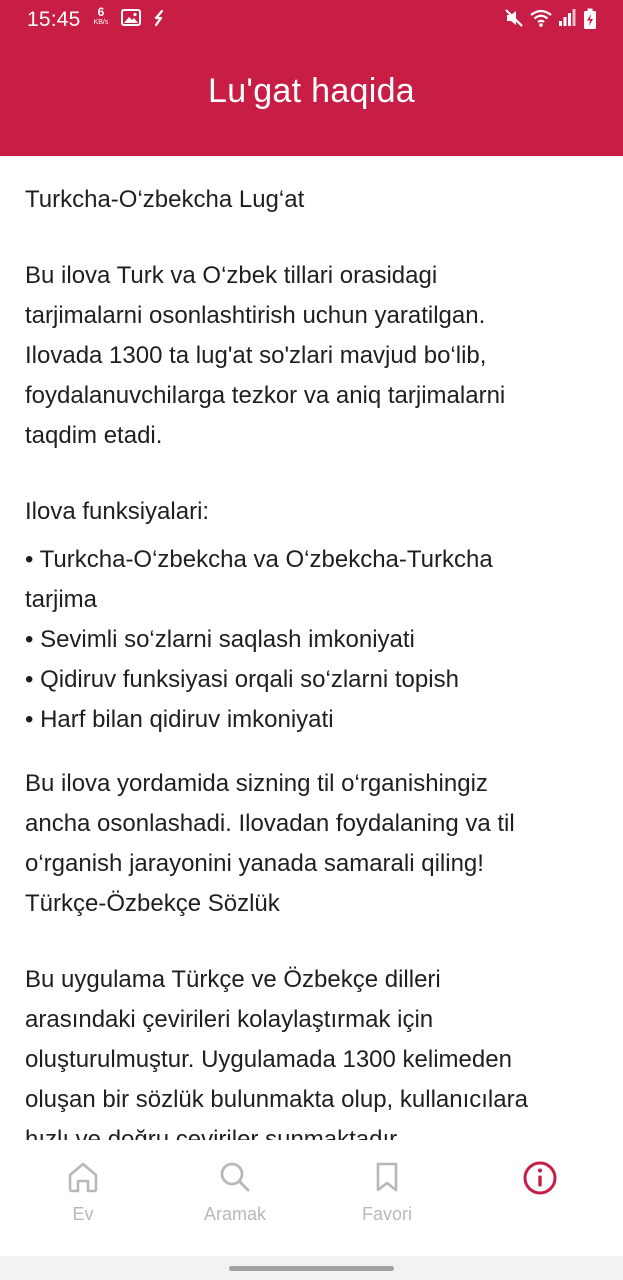 The height and width of the screenshot is (1280, 623). I want to click on battery-charging-icon, so click(590, 21).